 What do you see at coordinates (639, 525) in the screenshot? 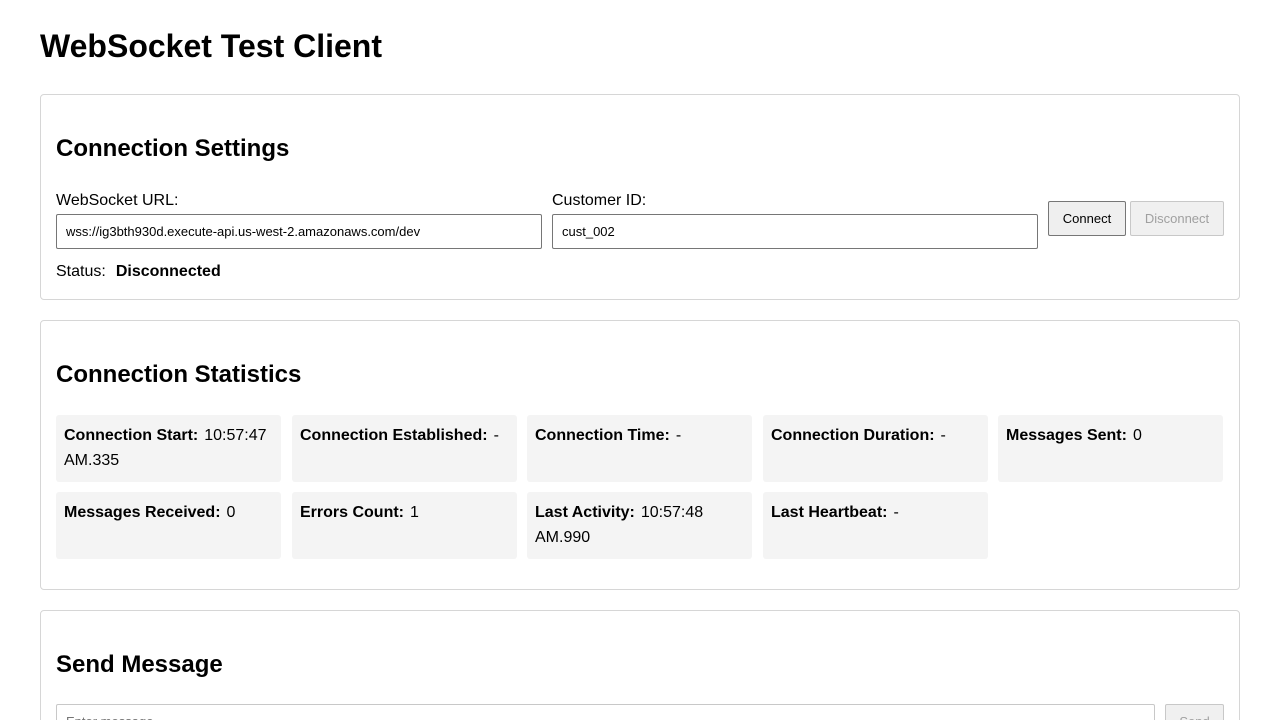
I see `stat-last-activity: Last Activity: 10:57:48 AM.990` at bounding box center [639, 525].